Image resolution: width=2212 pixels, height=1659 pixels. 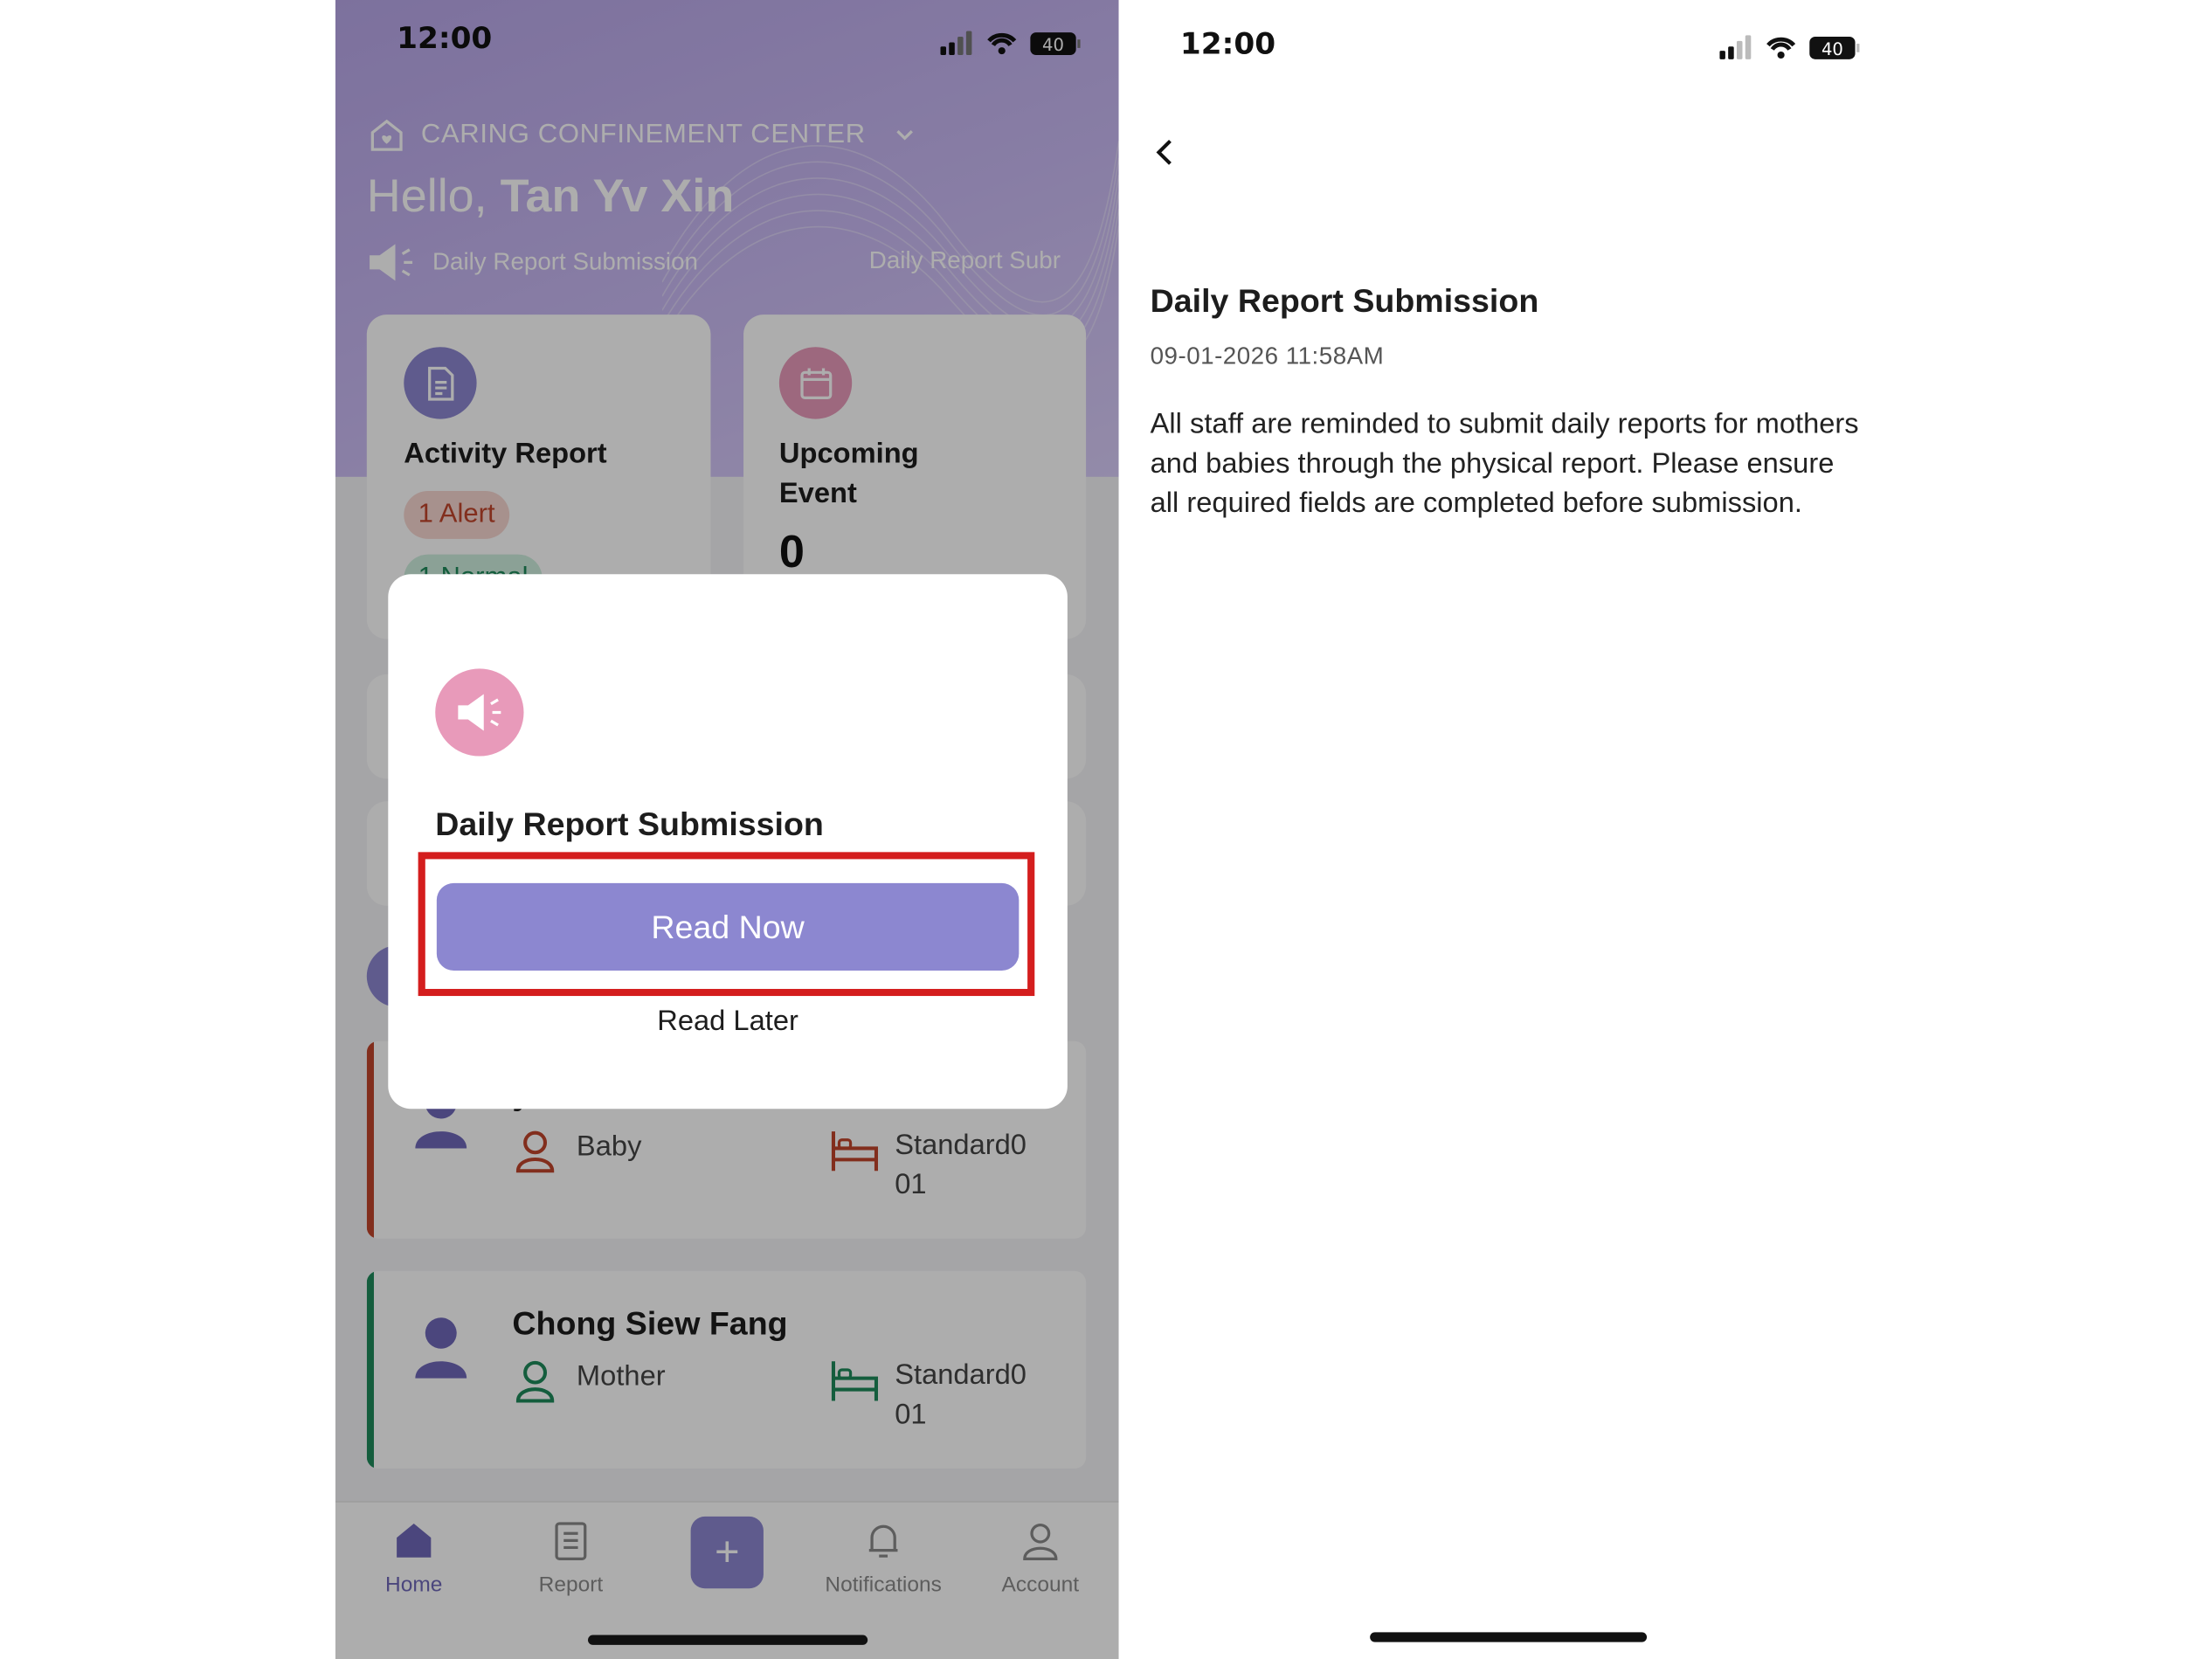 I want to click on battery-level: 40, so click(x=1832, y=49).